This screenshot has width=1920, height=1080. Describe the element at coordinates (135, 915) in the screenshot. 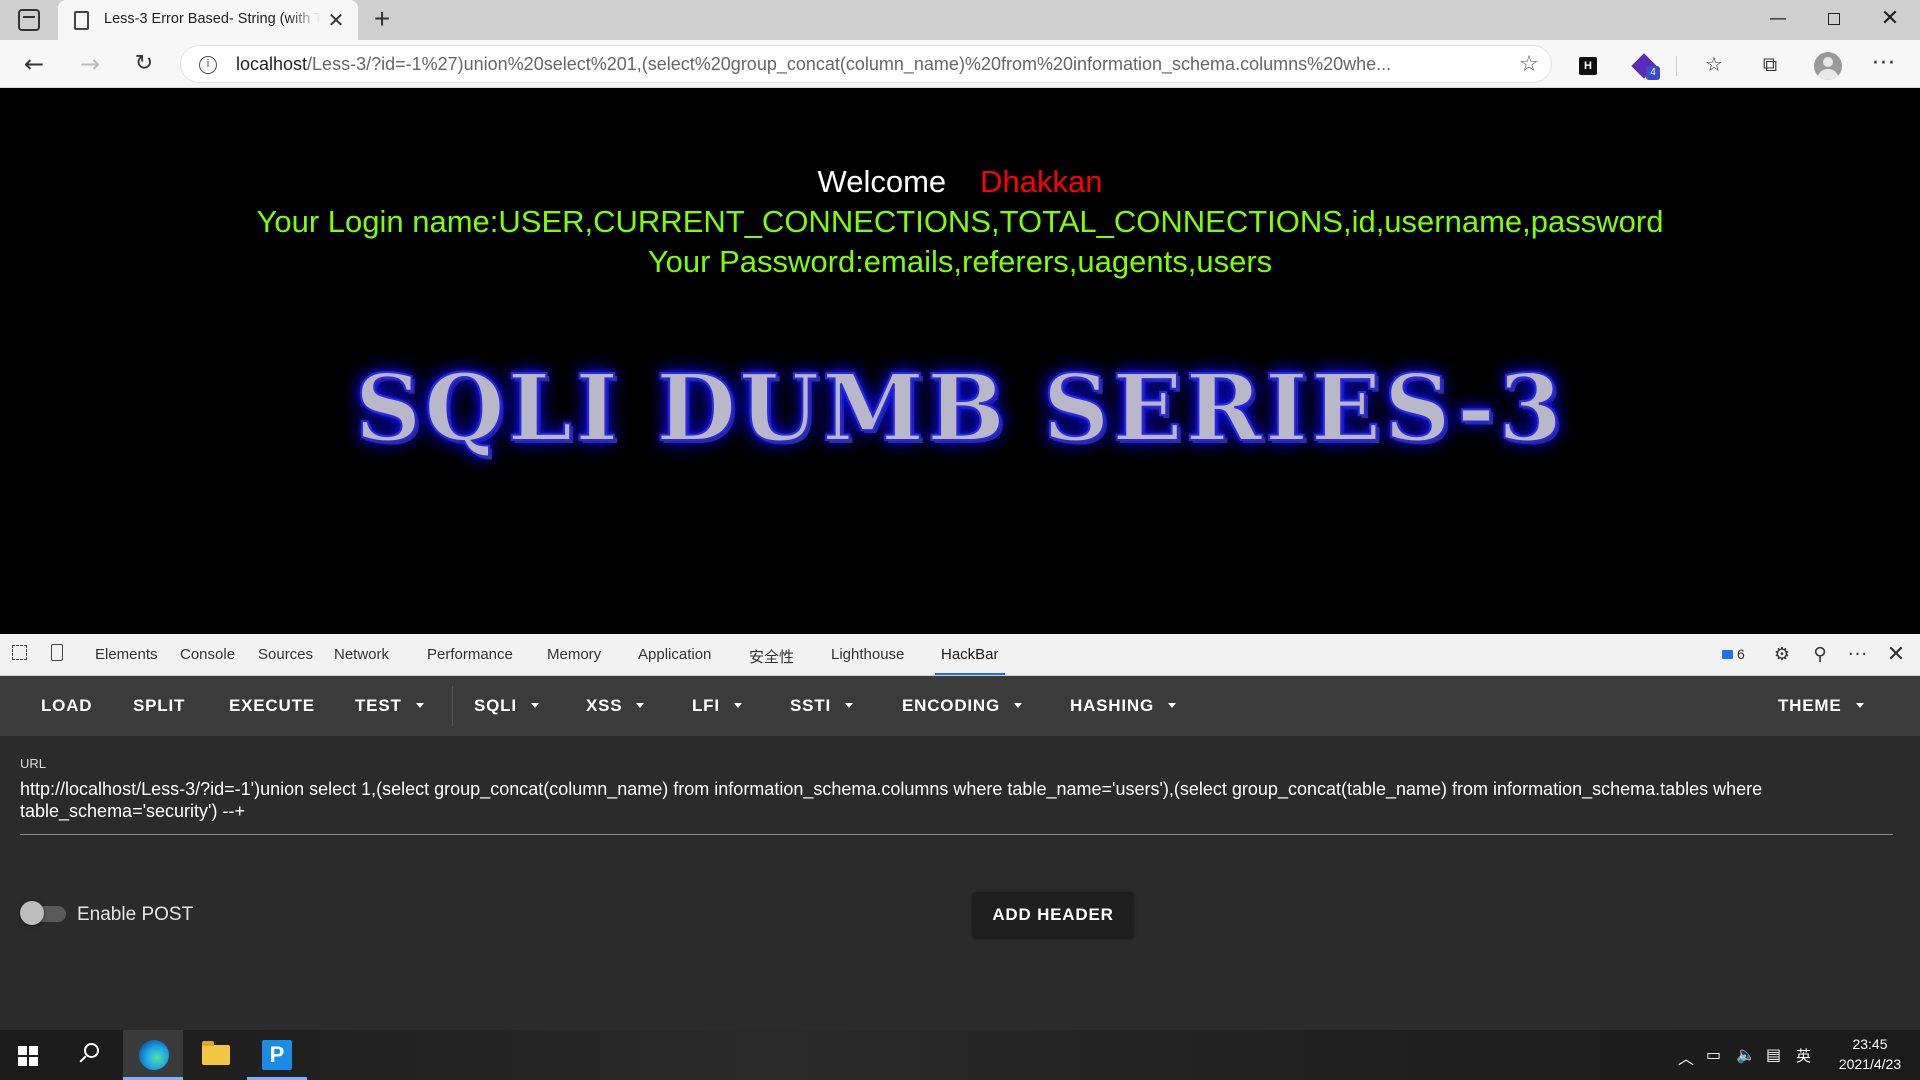

I see `enable-post-label: Enable POST` at that location.